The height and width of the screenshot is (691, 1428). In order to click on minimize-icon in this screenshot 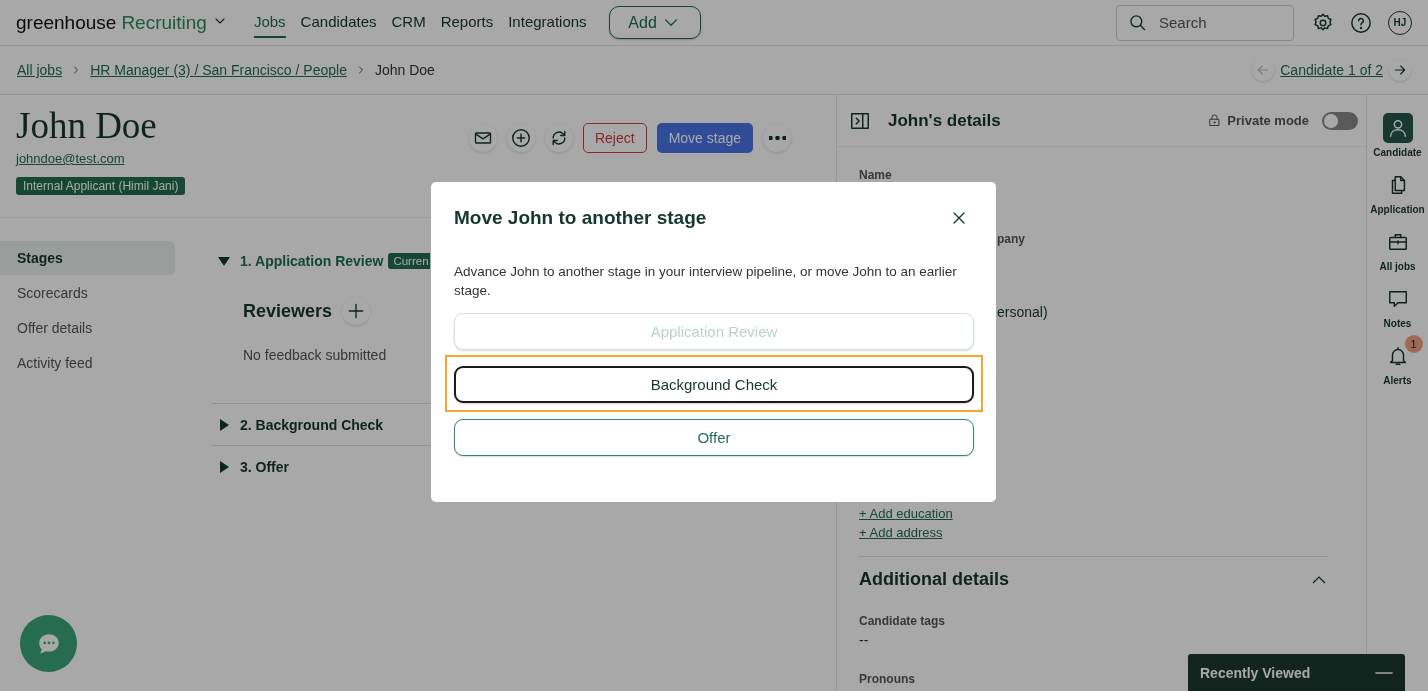, I will do `click(1384, 672)`.